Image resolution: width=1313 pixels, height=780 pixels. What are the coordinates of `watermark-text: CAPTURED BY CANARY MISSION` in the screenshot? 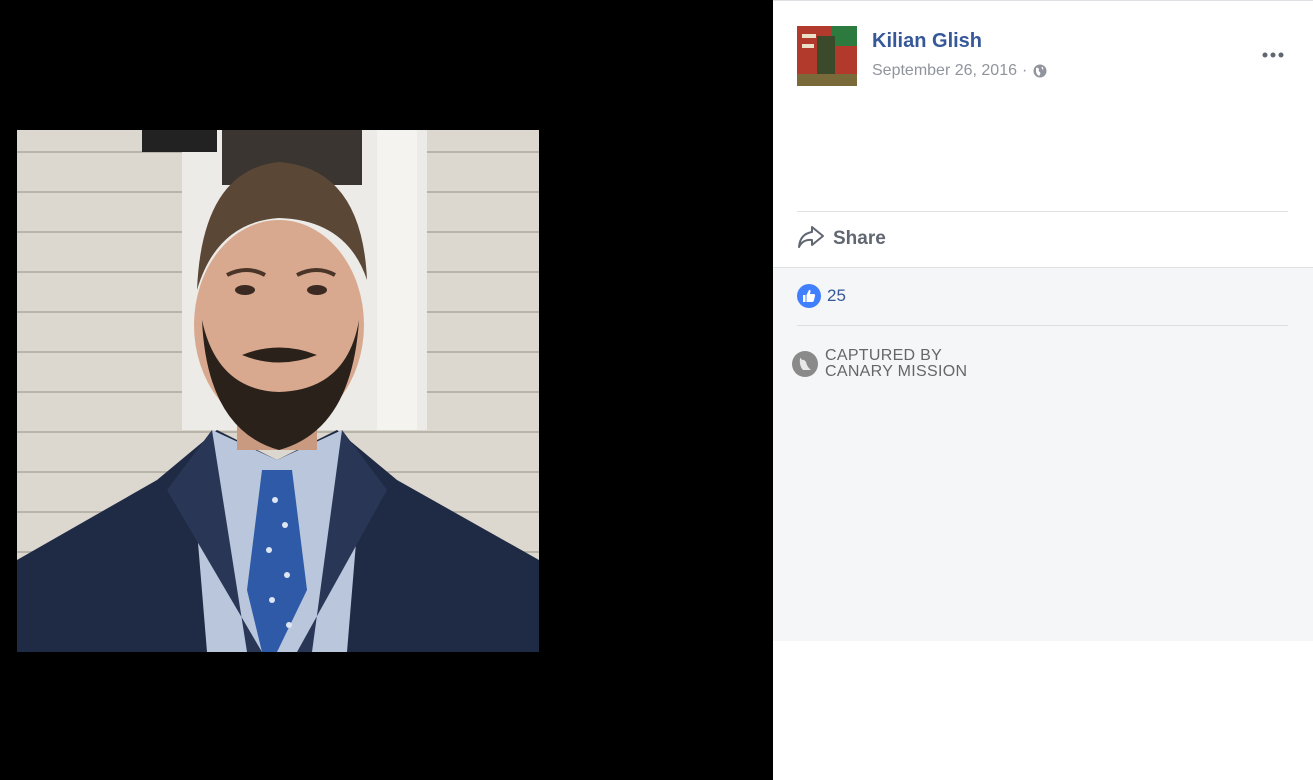 It's located at (896, 364).